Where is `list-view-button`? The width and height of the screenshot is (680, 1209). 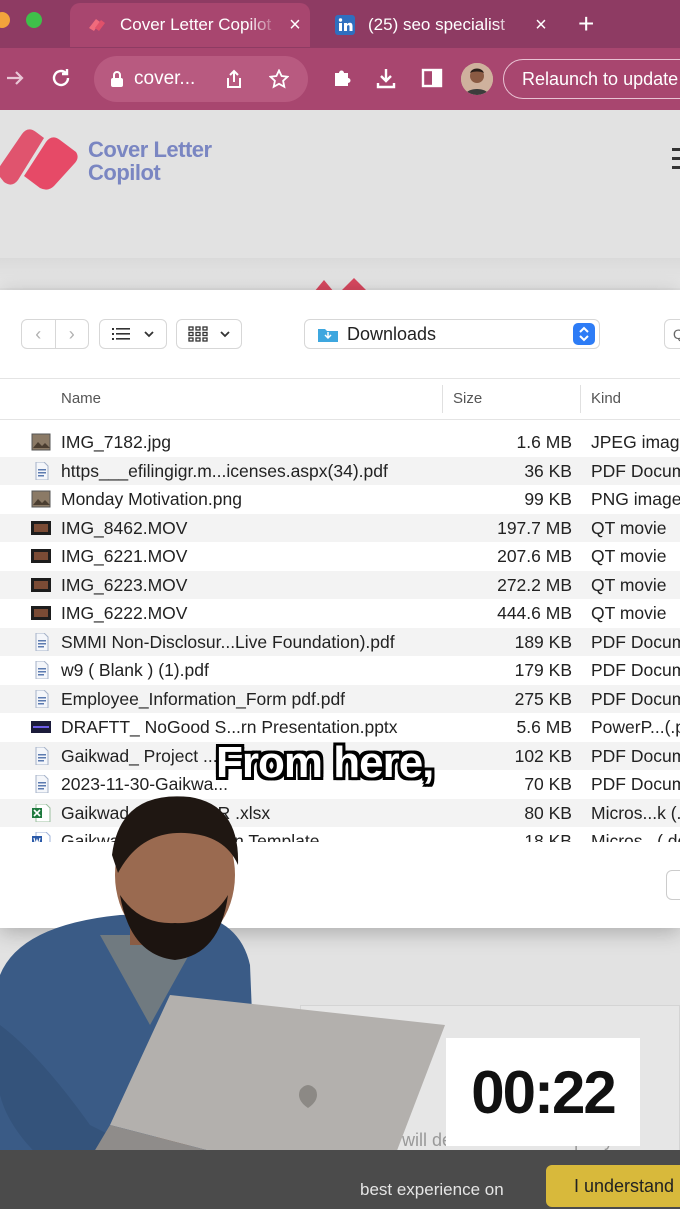
list-view-button is located at coordinates (133, 334).